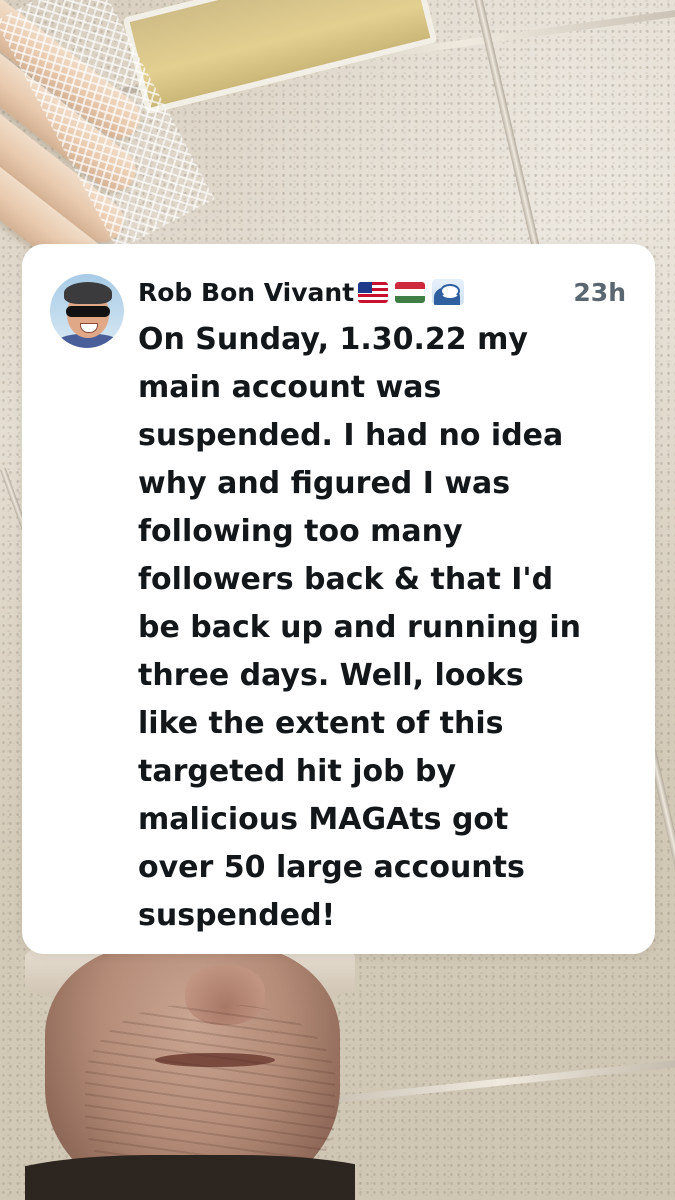  What do you see at coordinates (448, 292) in the screenshot?
I see `wave-icon` at bounding box center [448, 292].